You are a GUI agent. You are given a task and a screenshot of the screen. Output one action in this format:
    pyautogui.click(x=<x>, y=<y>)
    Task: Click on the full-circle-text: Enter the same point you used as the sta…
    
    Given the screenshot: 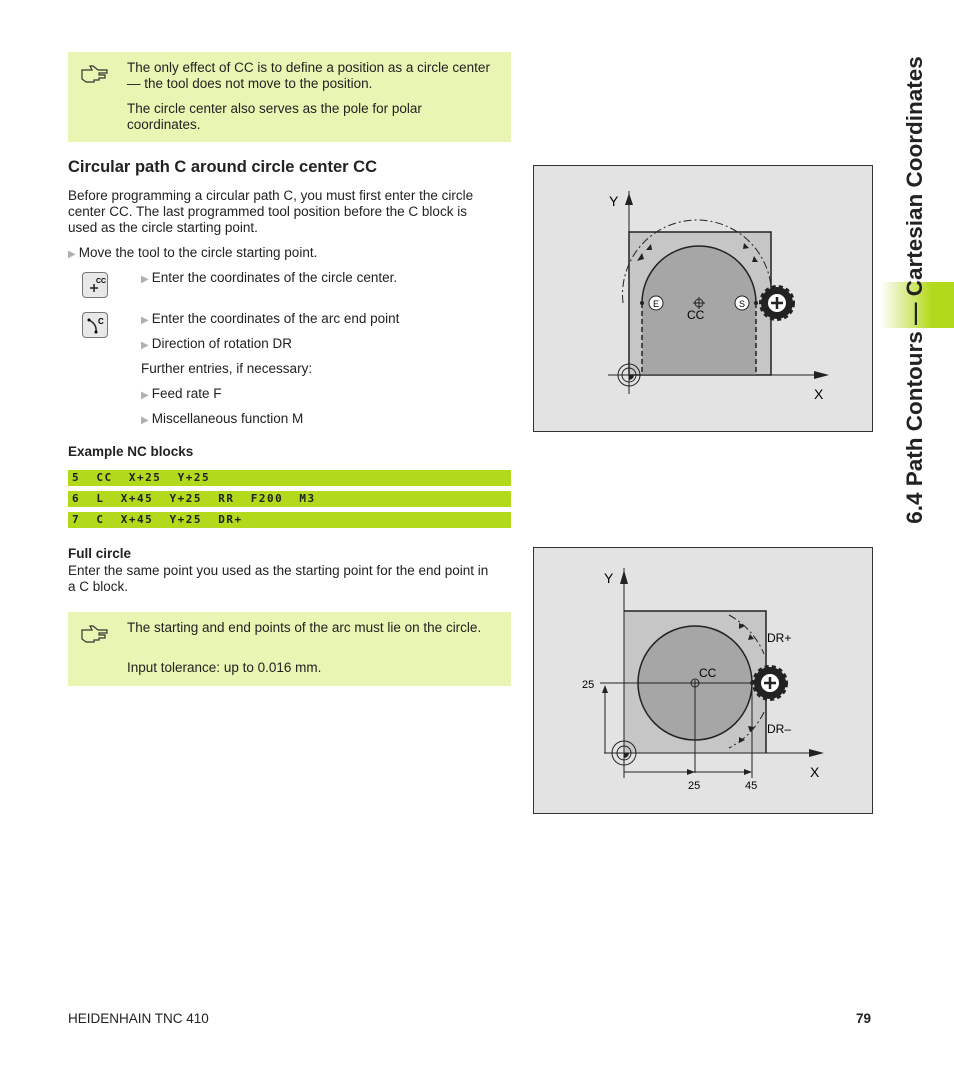 What is the action you would take?
    pyautogui.click(x=278, y=578)
    